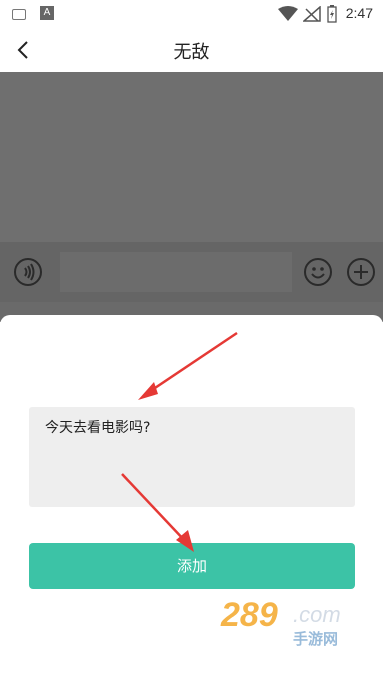 This screenshot has height=680, width=383. I want to click on svg-text: .com, so click(317, 614).